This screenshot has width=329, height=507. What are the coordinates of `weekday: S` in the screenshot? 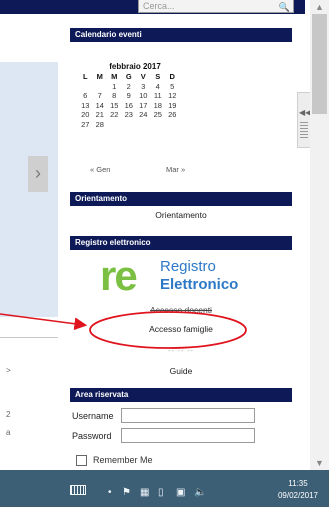 It's located at (158, 77).